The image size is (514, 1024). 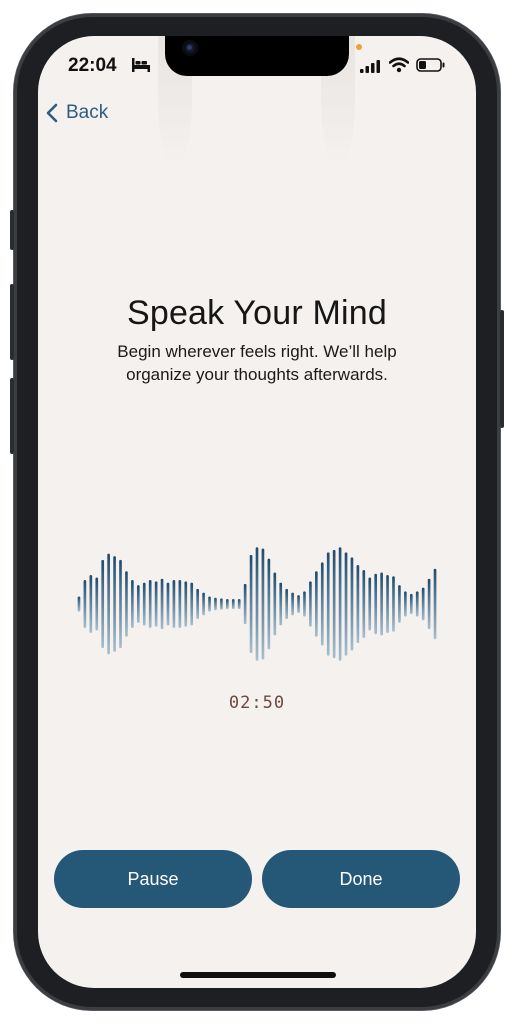 What do you see at coordinates (12, 322) in the screenshot?
I see `volume-up-button` at bounding box center [12, 322].